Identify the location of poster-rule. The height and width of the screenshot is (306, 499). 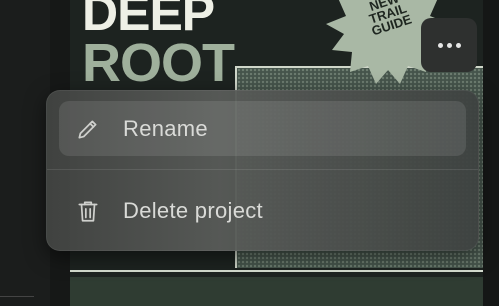
(276, 271).